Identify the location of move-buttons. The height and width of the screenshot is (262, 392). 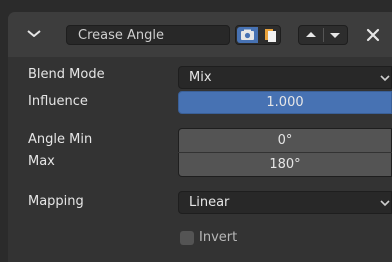
(323, 35).